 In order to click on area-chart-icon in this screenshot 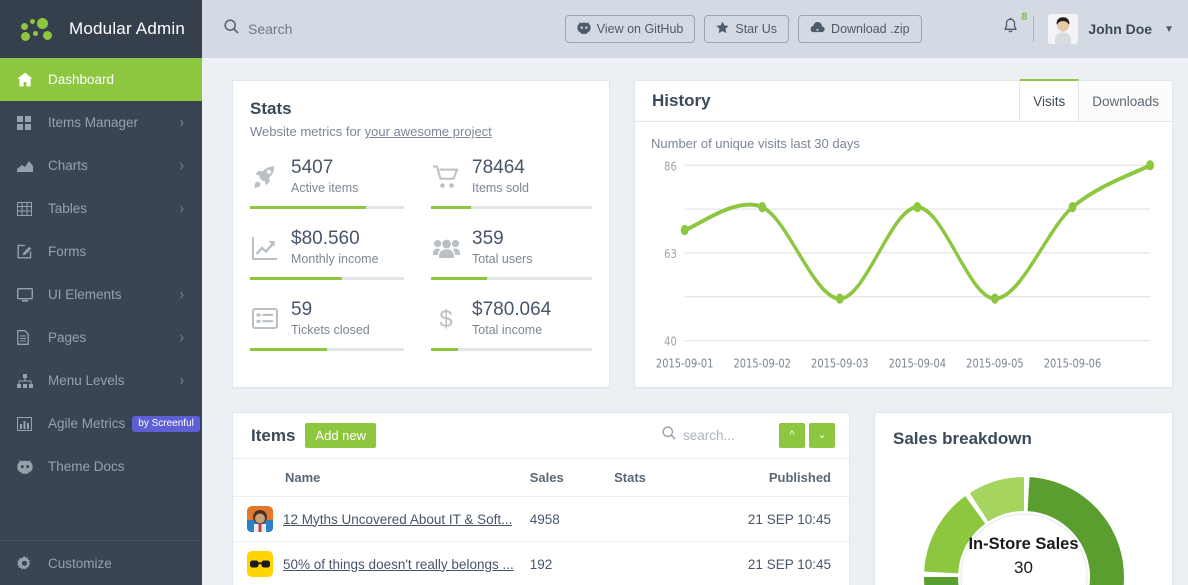, I will do `click(28, 166)`.